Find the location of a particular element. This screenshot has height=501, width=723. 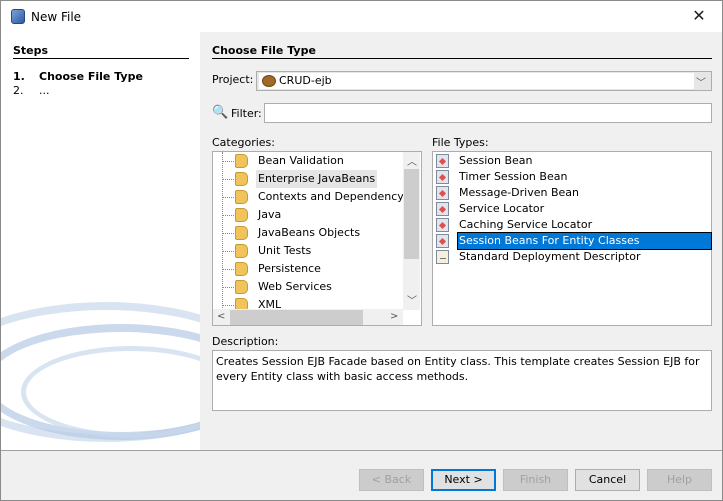

list-item: Caching Service Locator is located at coordinates (573, 225).